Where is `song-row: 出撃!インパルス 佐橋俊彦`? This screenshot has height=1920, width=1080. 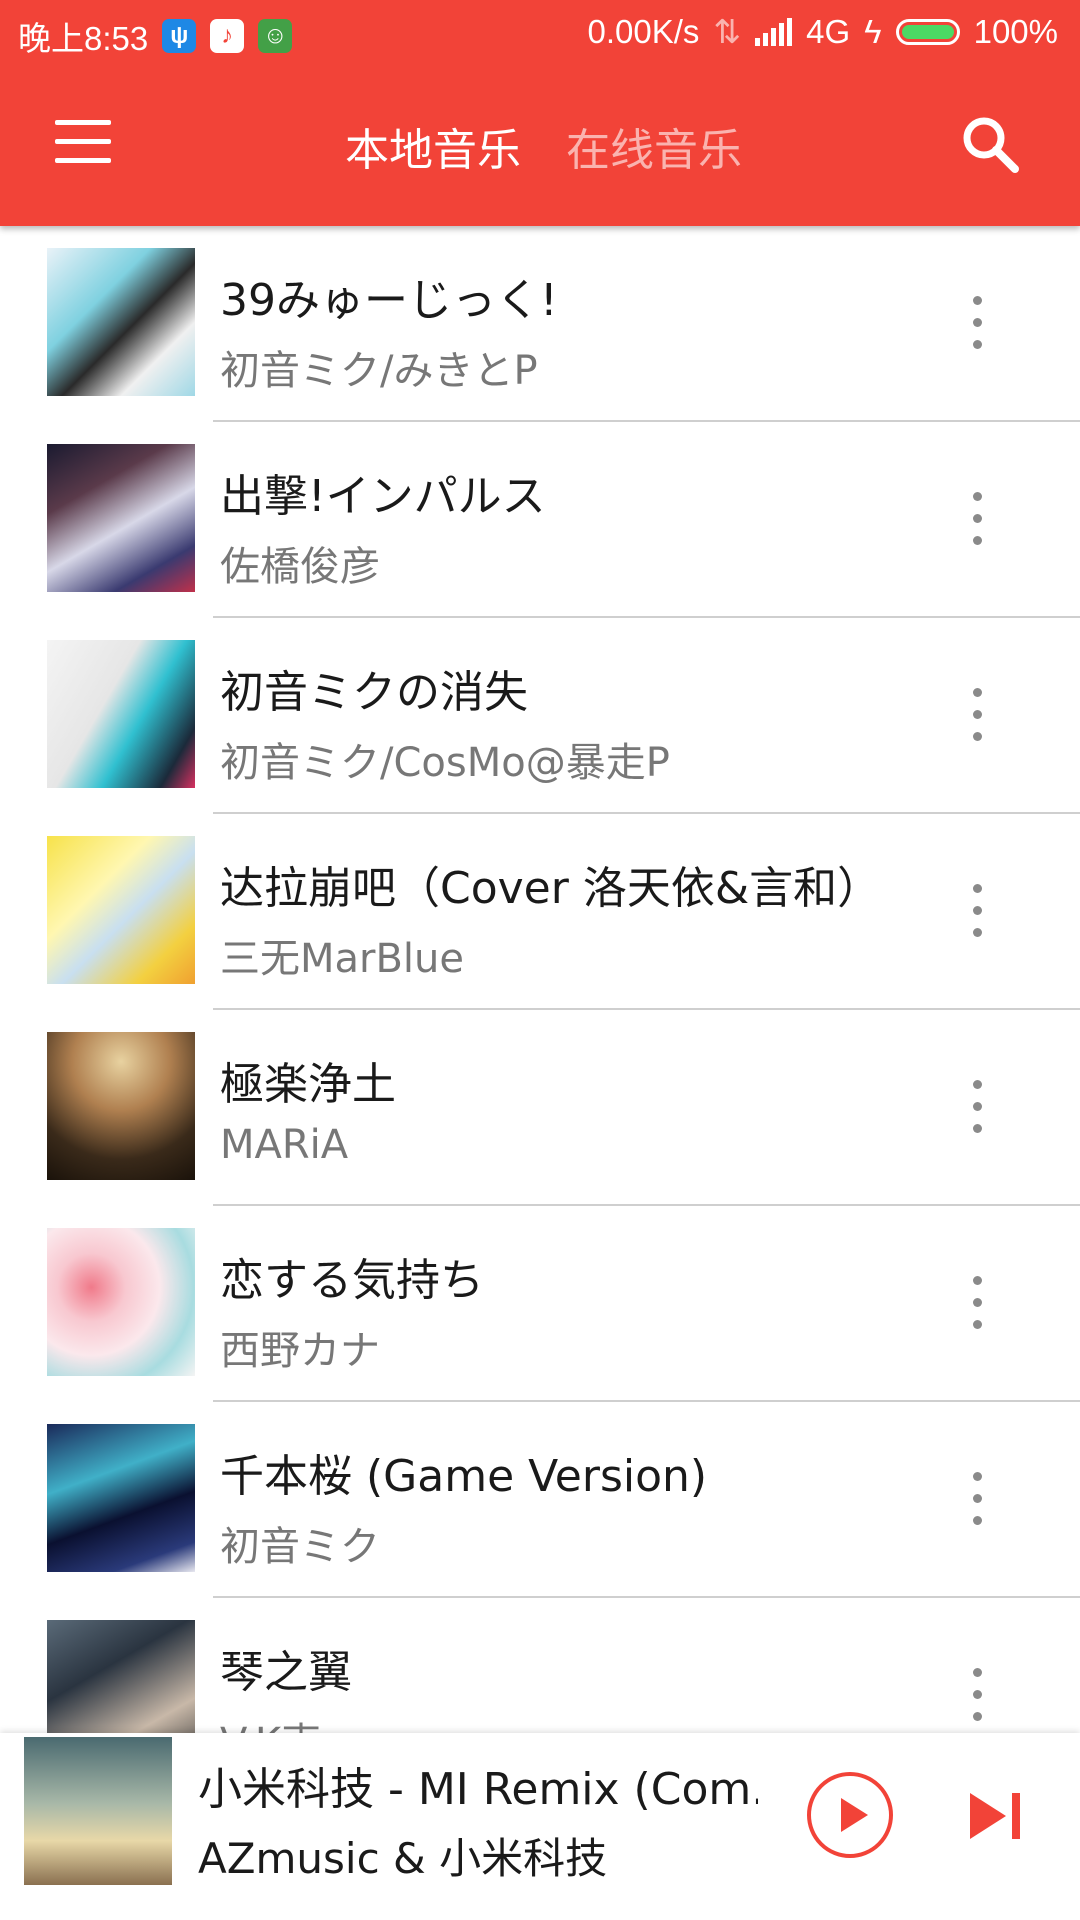
song-row: 出撃!インパルス 佐橋俊彦 is located at coordinates (540, 520).